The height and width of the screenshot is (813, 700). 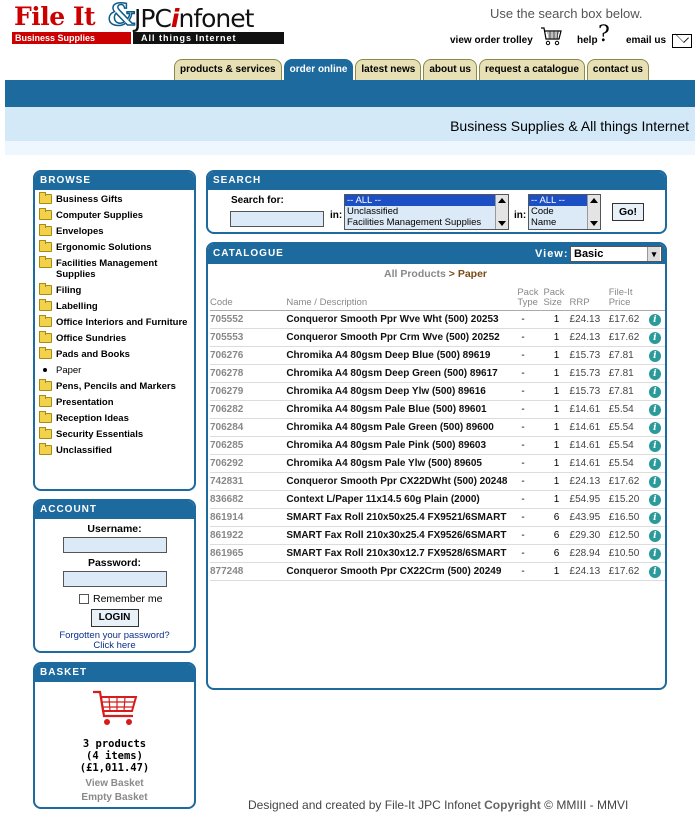 What do you see at coordinates (426, 222) in the screenshot?
I see `category-option: Facilities Management Supplies` at bounding box center [426, 222].